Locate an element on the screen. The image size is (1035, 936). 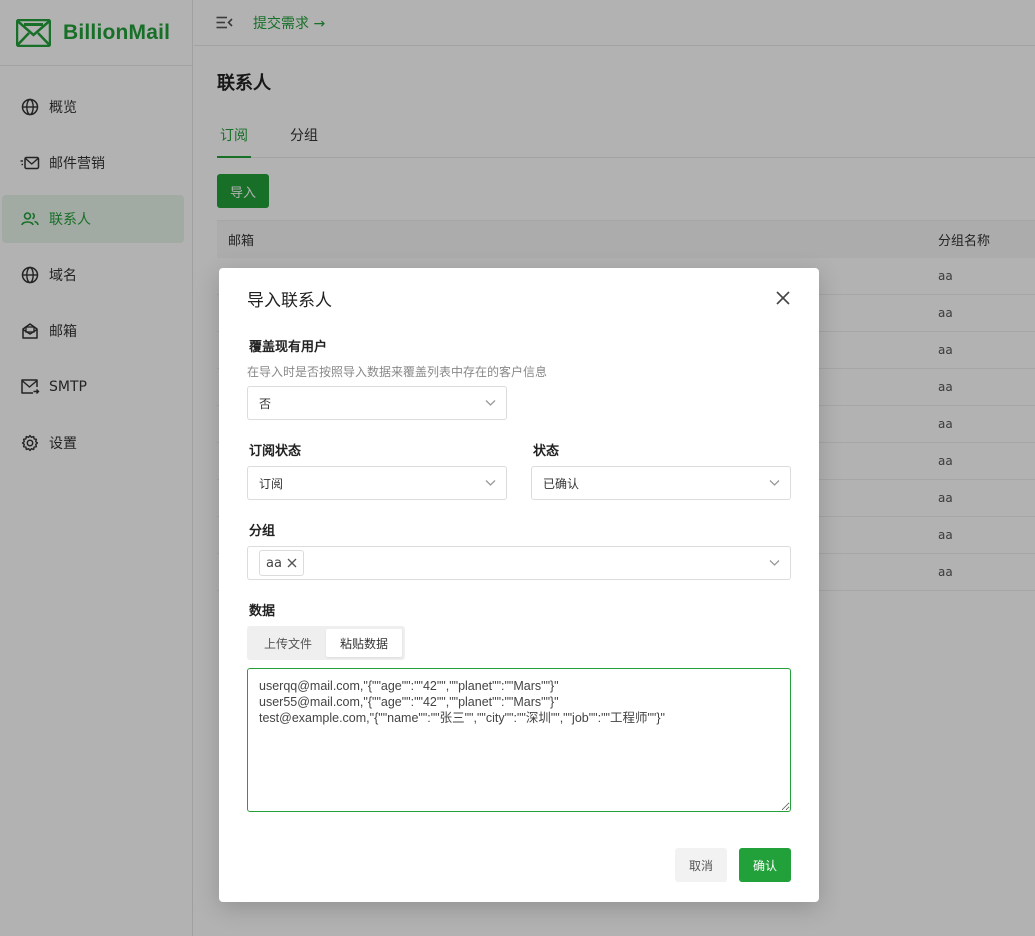
subscription-status-select: 订阅 is located at coordinates (377, 483).